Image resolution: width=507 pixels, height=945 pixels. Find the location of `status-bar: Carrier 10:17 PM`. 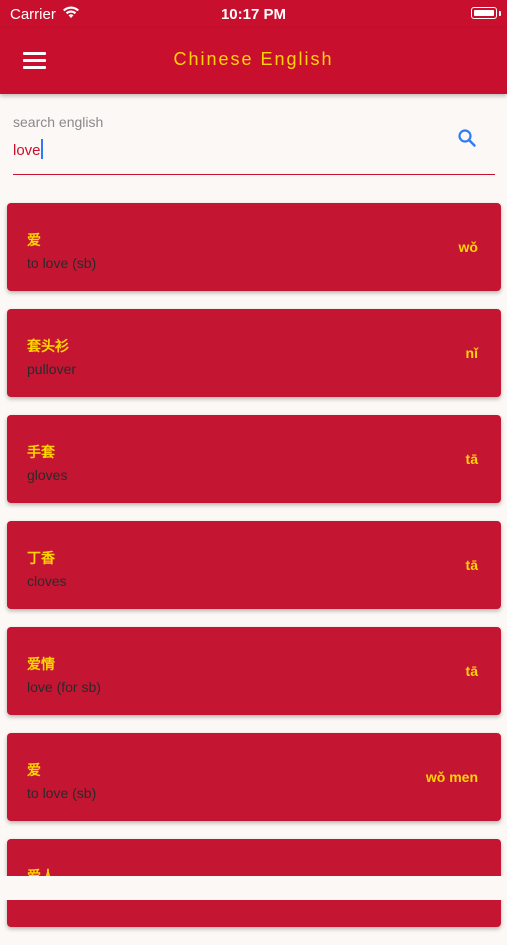

status-bar: Carrier 10:17 PM is located at coordinates (253, 14).